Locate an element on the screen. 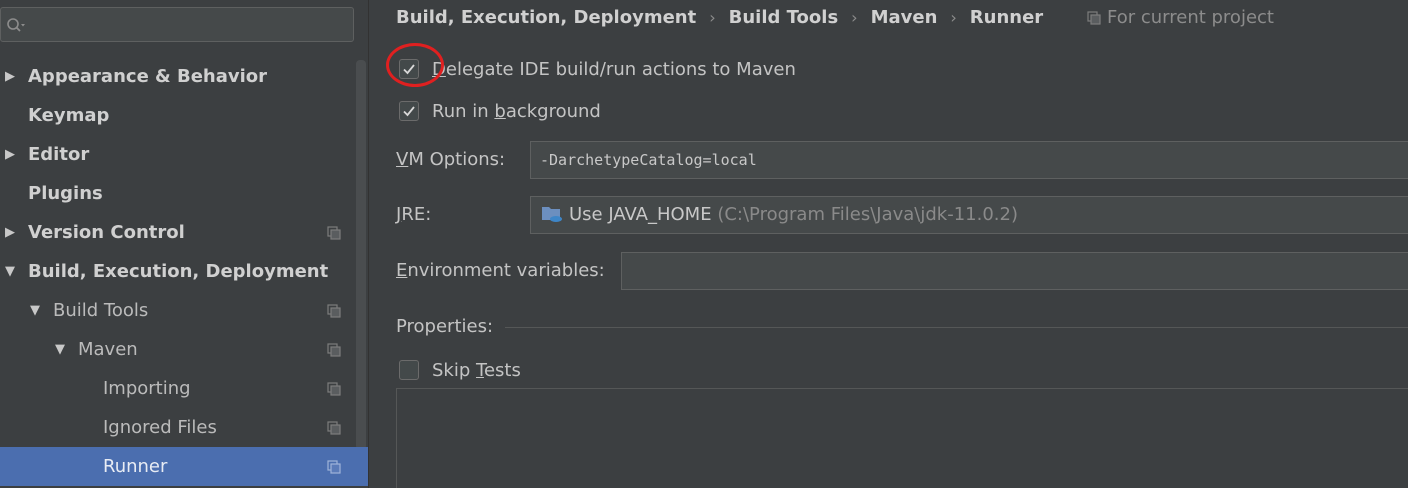  properties-divider is located at coordinates (956, 327).